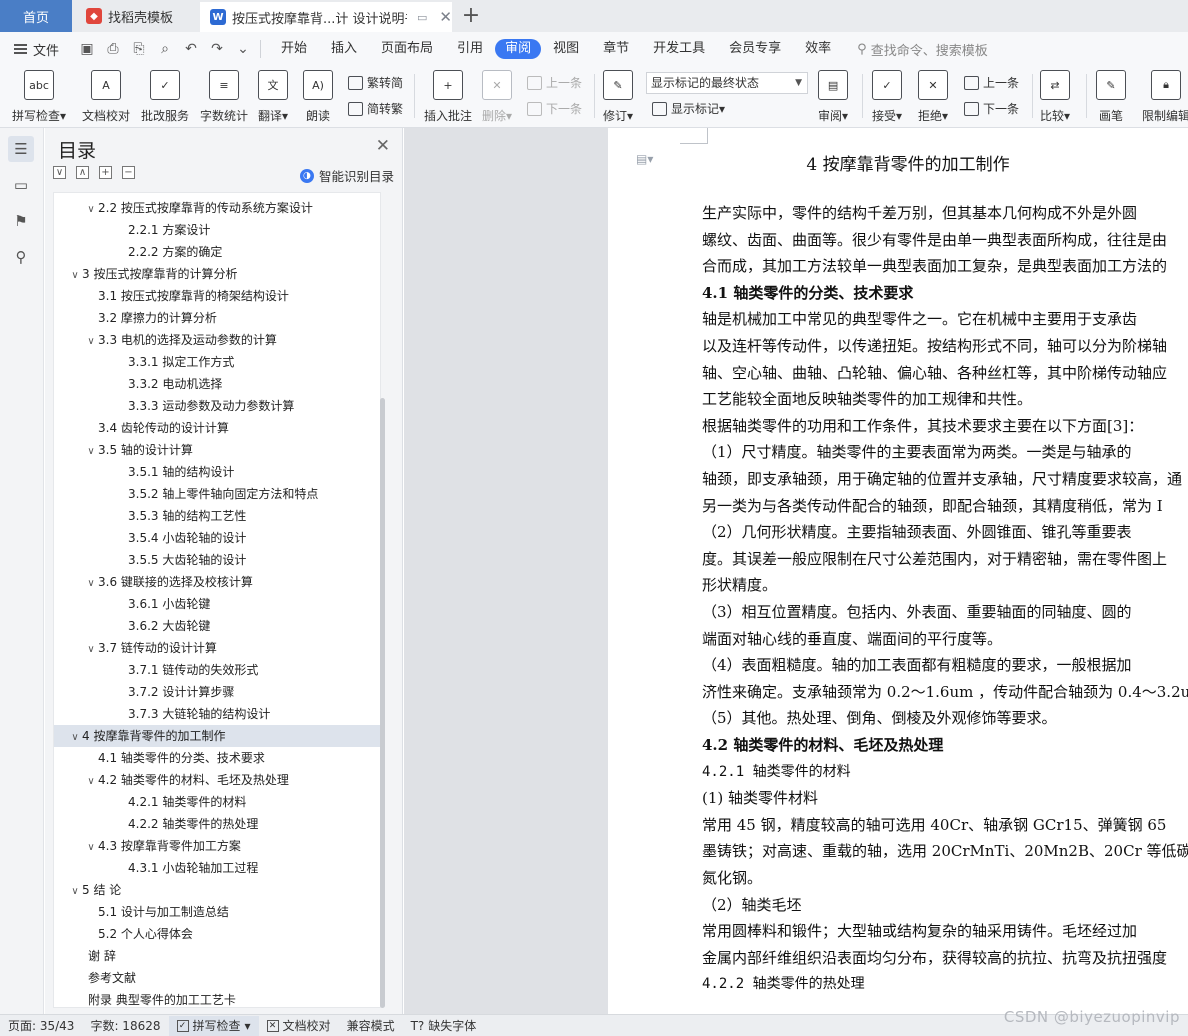 Image resolution: width=1188 pixels, height=1036 pixels. Describe the element at coordinates (422, 17) in the screenshot. I see `screen-icon: ▭` at that location.